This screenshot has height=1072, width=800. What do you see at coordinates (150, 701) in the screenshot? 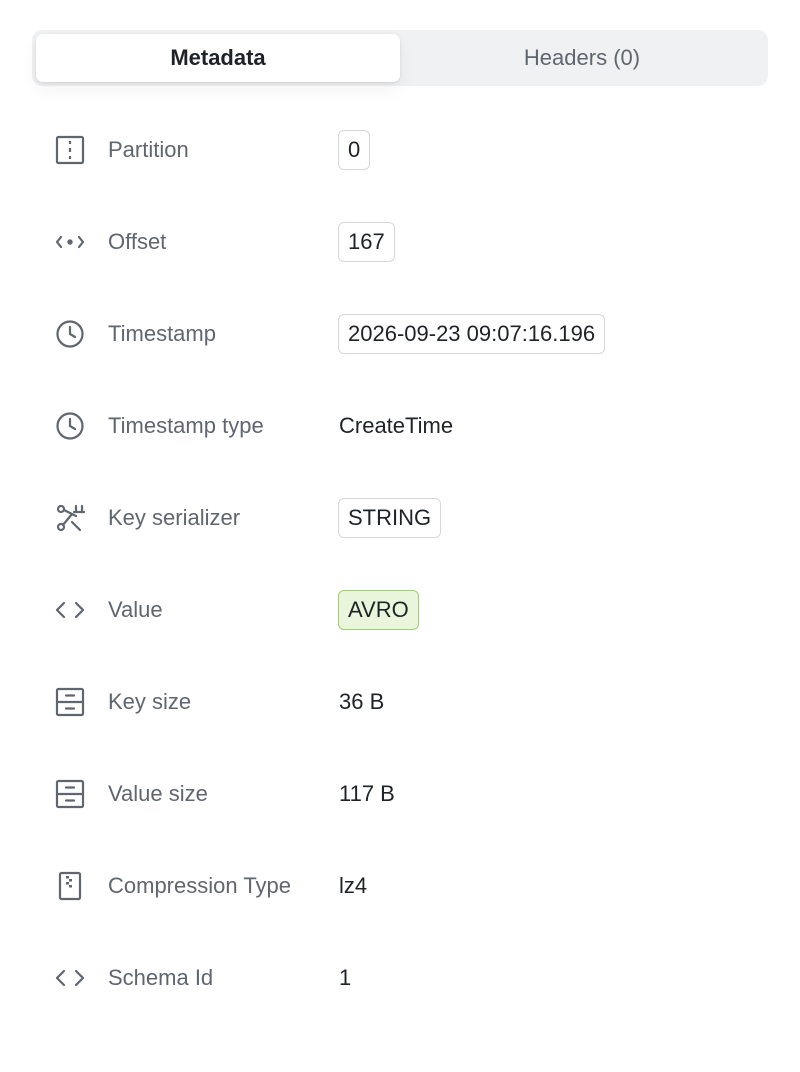
I see `row-label: Key size` at bounding box center [150, 701].